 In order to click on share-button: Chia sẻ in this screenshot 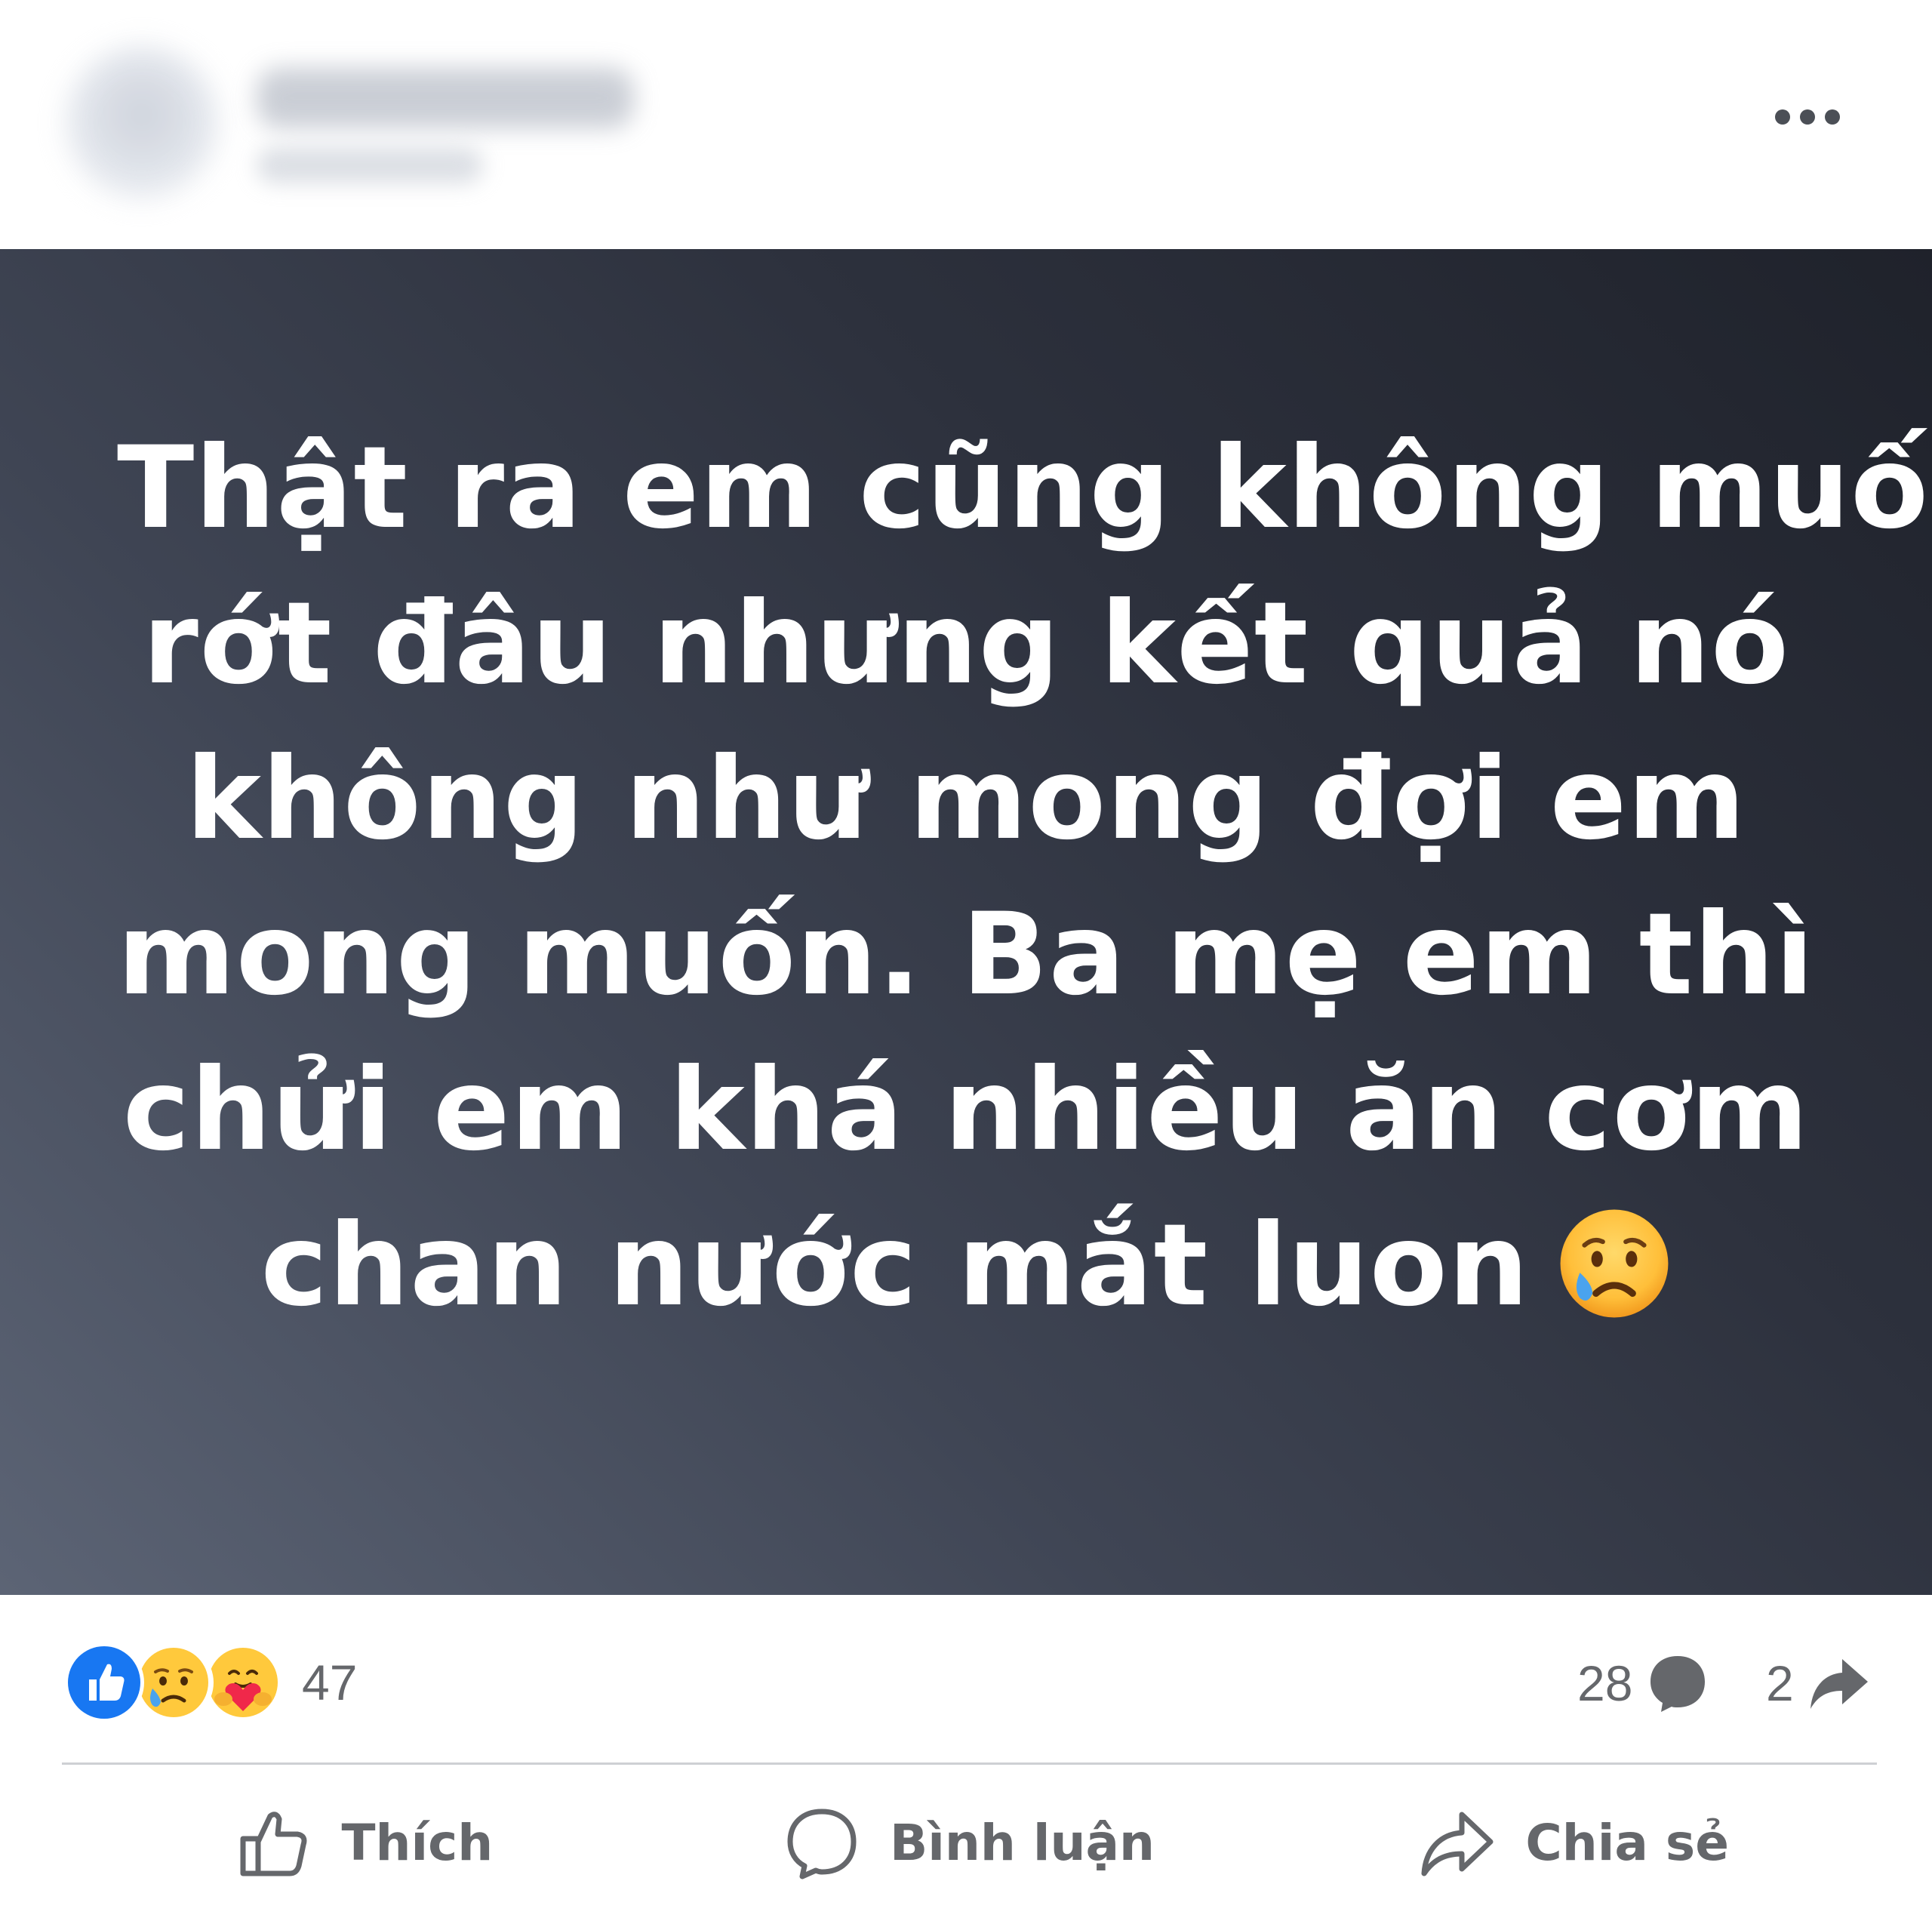, I will do `click(1574, 1843)`.